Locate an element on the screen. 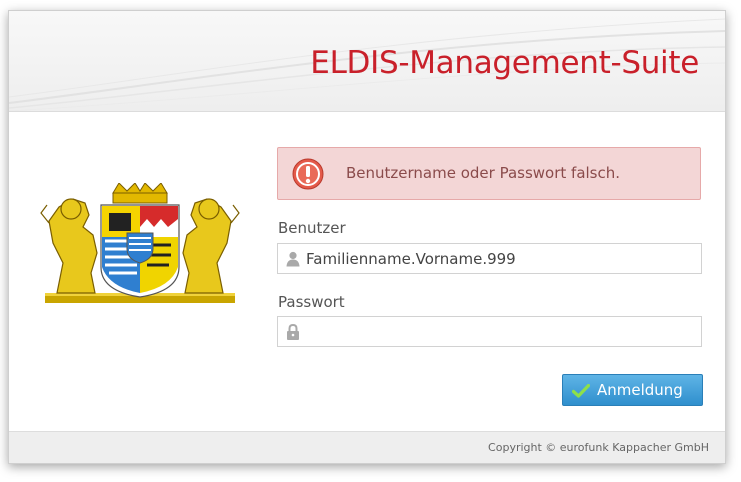 This screenshot has height=482, width=741. error-alert: Benutzername oder Passwort falsch. is located at coordinates (489, 173).